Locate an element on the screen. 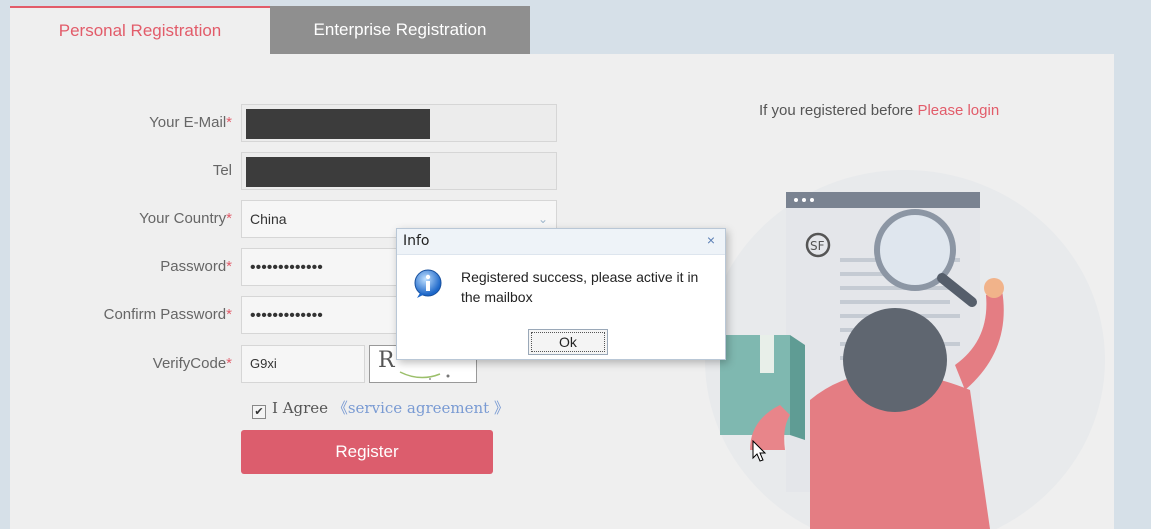  confirm-password-value: ••••••••••••• is located at coordinates (286, 315).